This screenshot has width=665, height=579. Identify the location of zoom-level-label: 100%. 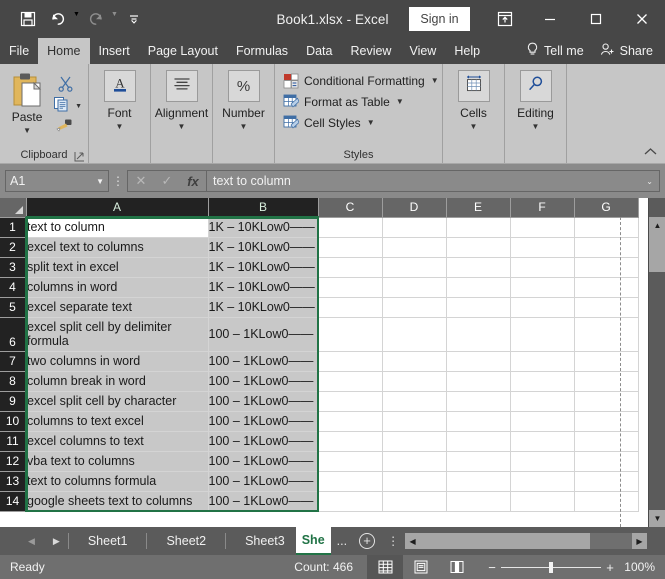
(642, 567).